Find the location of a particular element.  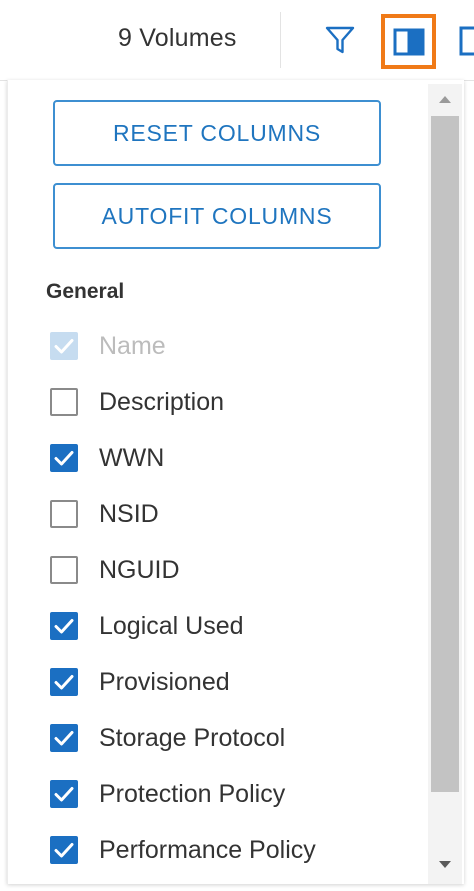

scroll-up-button is located at coordinates (445, 99).